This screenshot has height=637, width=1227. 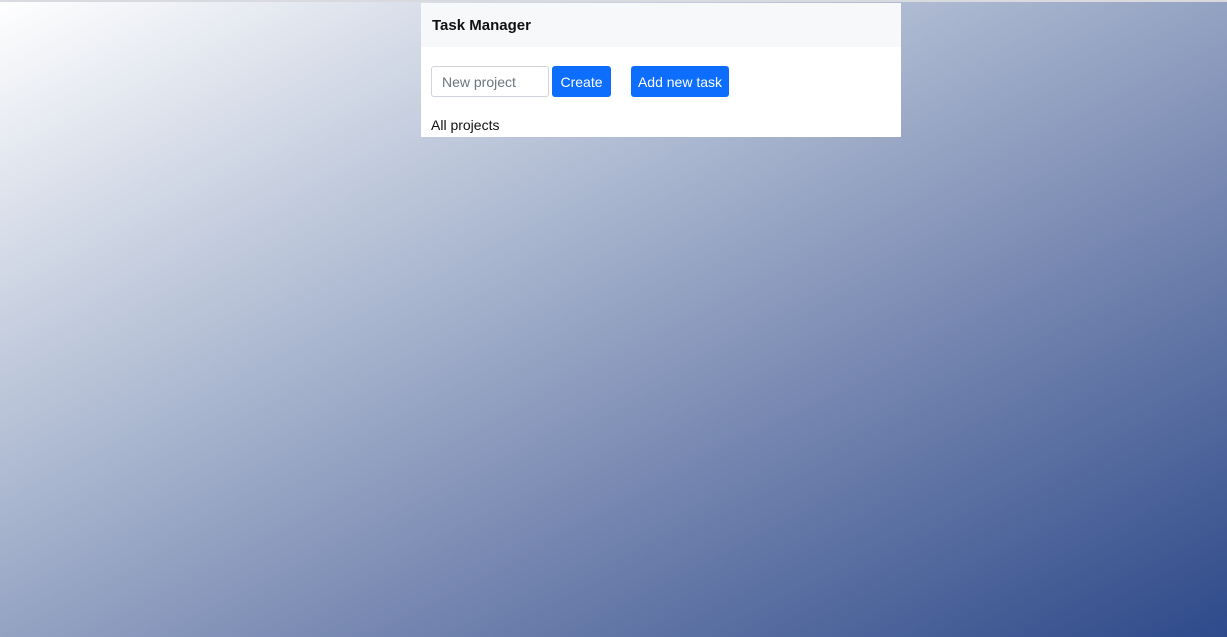 What do you see at coordinates (481, 25) in the screenshot?
I see `page-title: Task Manager` at bounding box center [481, 25].